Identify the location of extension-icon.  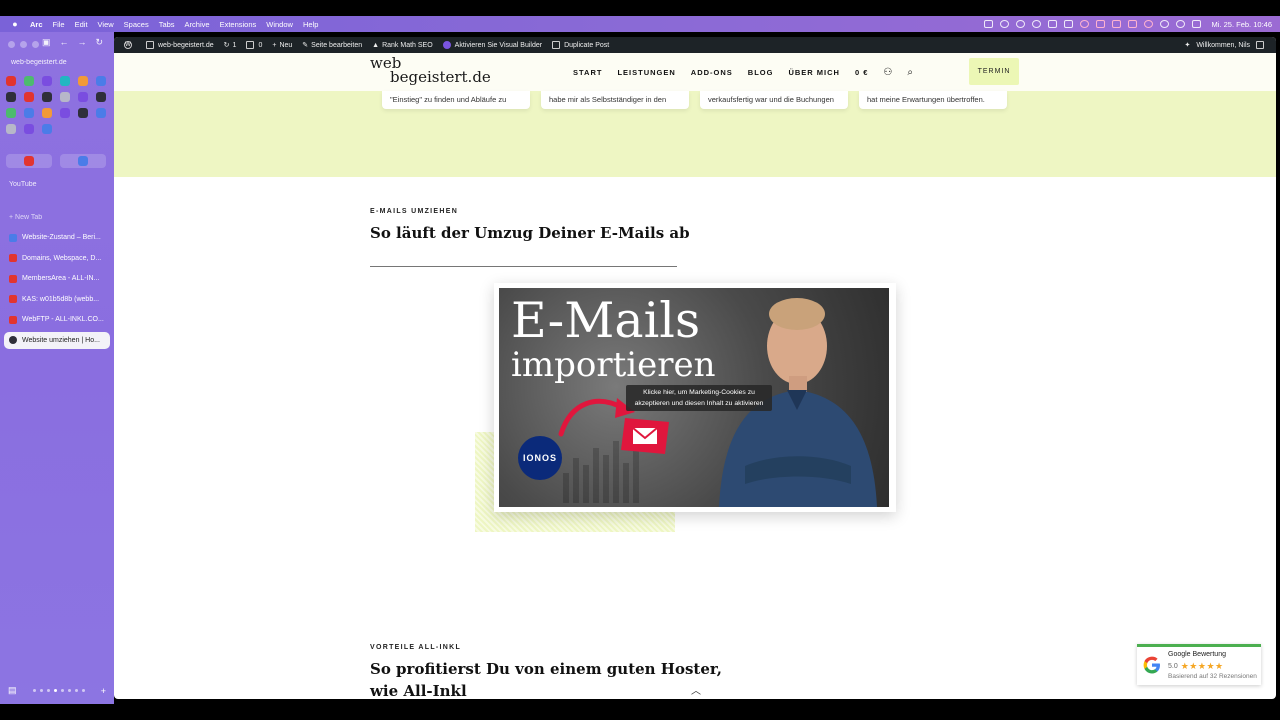
(1004, 24).